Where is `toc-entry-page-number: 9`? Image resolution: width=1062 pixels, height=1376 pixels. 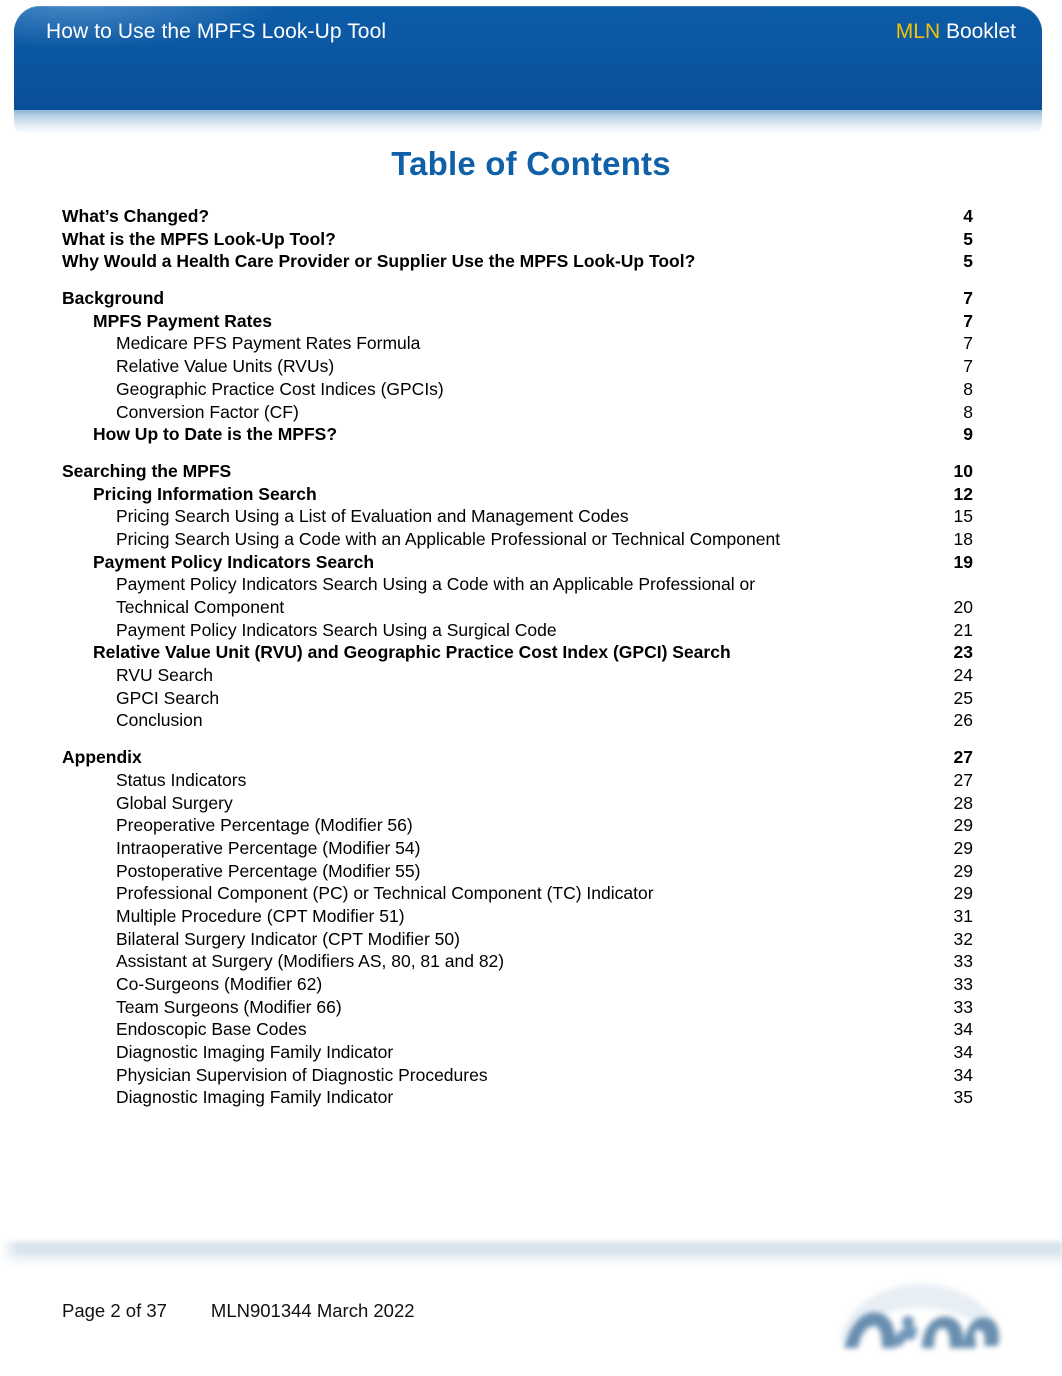
toc-entry-page-number: 9 is located at coordinates (968, 434).